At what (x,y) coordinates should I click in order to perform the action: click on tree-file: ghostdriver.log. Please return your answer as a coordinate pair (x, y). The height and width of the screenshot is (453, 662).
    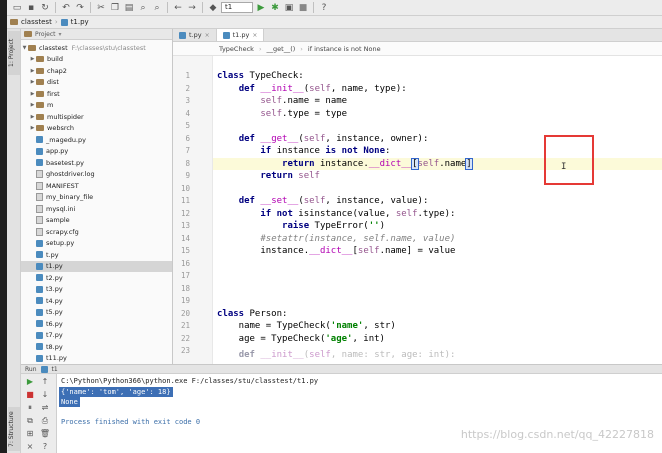
    Looking at the image, I should click on (96, 175).